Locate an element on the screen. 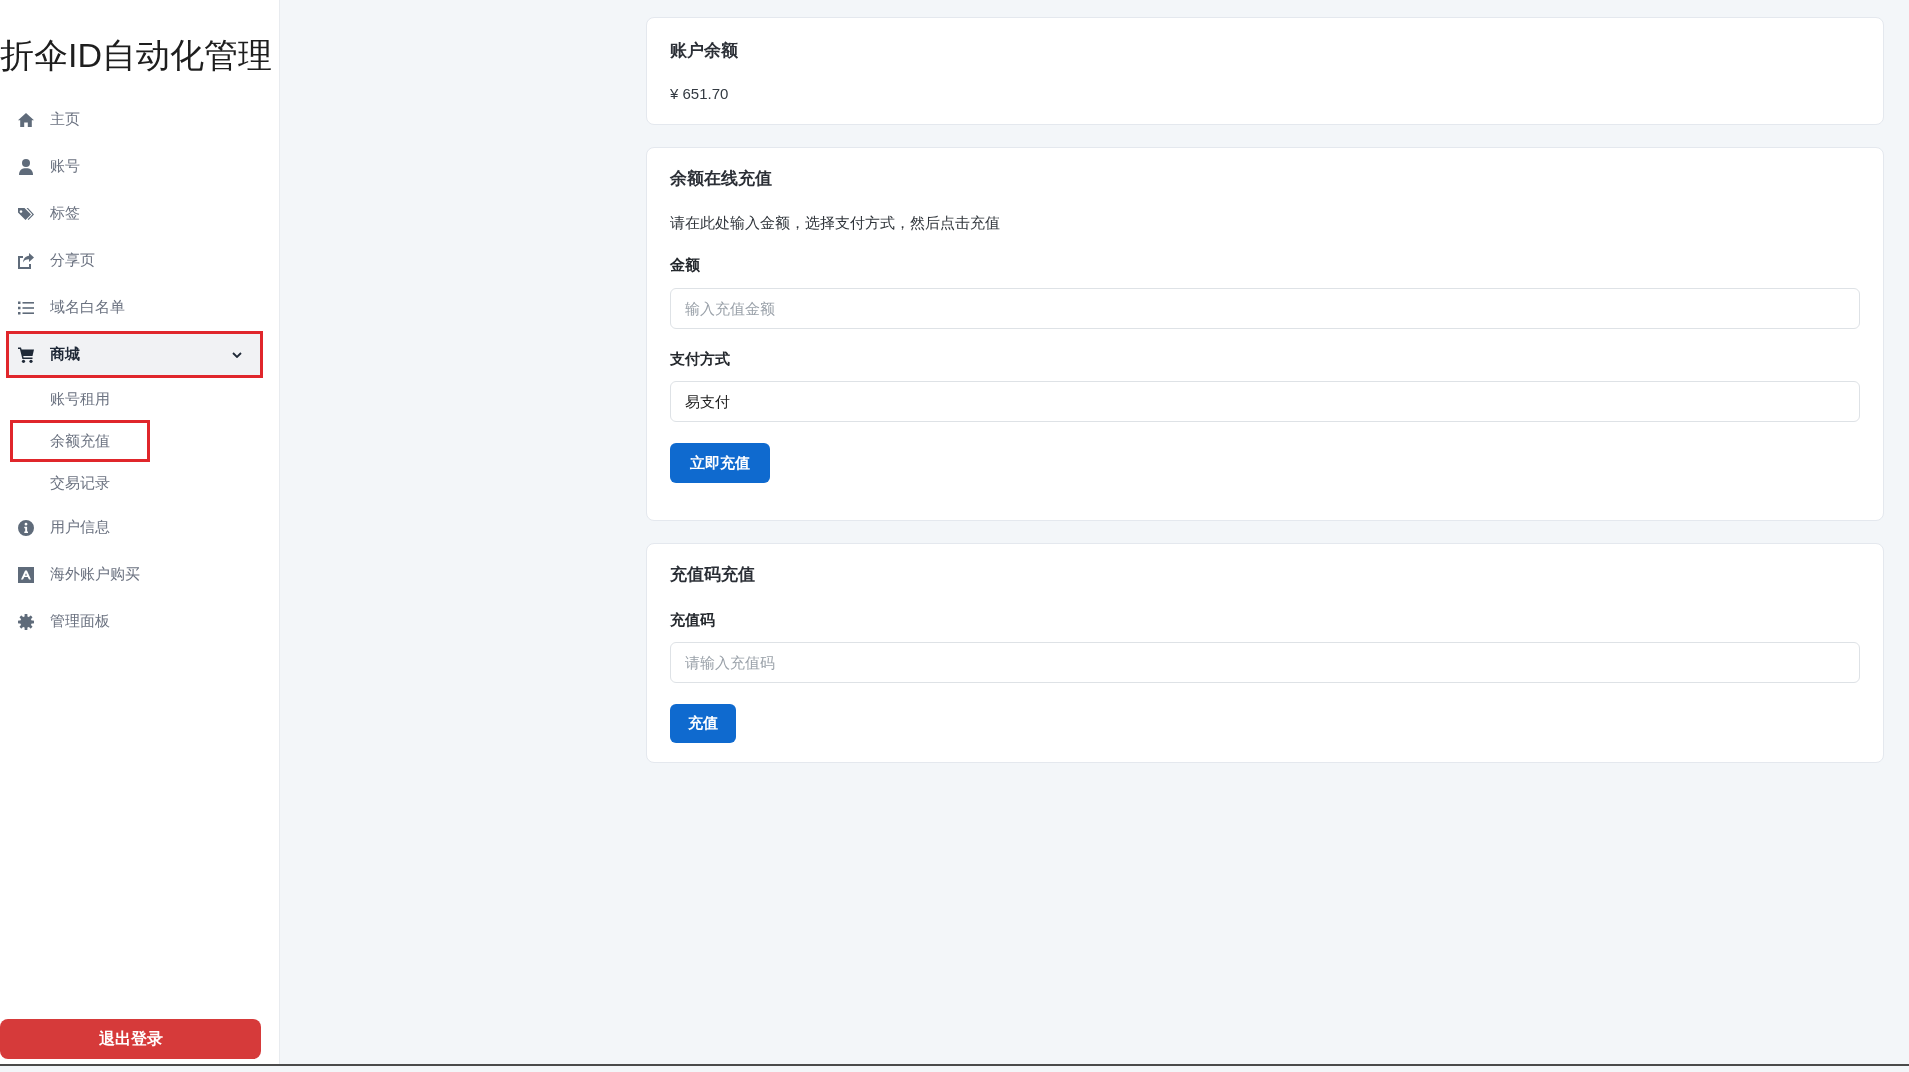 This screenshot has width=1909, height=1072. sidebar-item: 分享页 is located at coordinates (134, 260).